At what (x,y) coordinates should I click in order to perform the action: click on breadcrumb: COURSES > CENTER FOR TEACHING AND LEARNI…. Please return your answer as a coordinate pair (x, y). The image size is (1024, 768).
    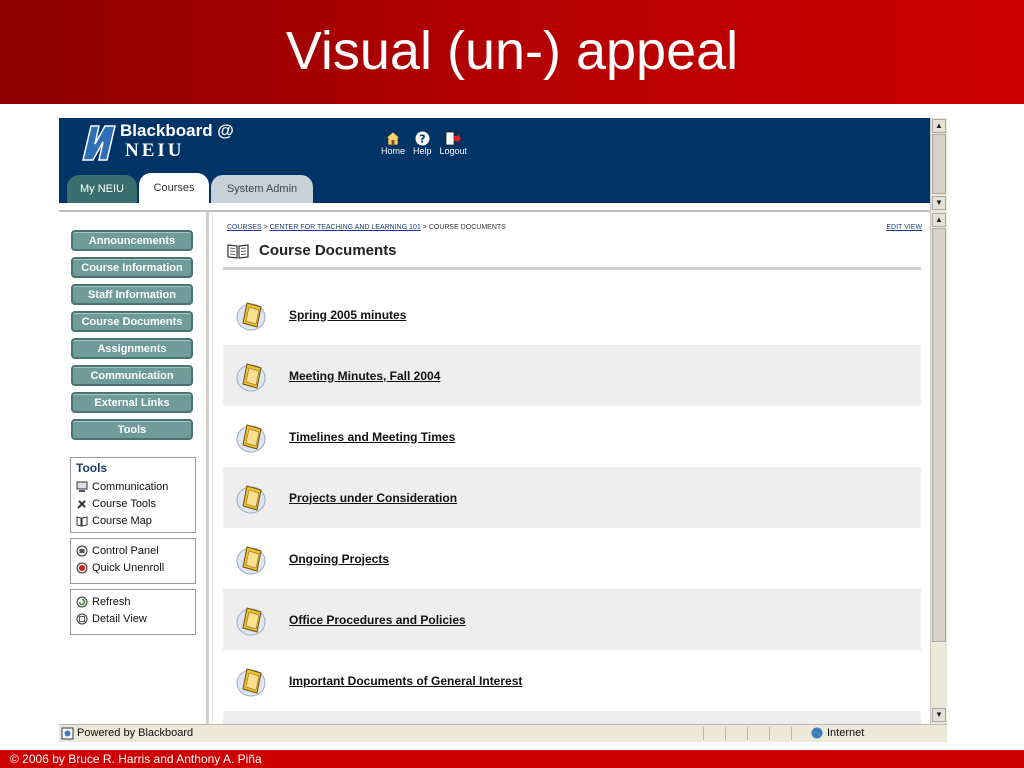
    Looking at the image, I should click on (366, 227).